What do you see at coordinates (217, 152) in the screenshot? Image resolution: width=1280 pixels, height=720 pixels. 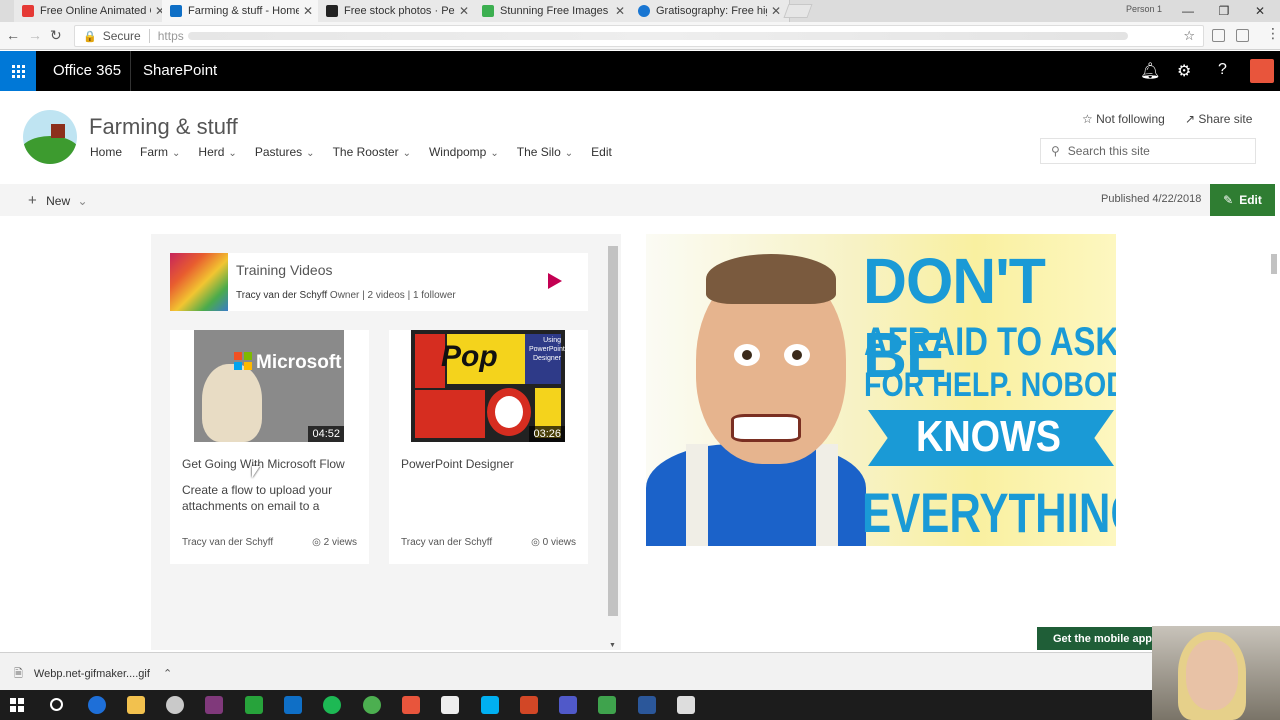 I see `nav-item-herd: Herd ⌄` at bounding box center [217, 152].